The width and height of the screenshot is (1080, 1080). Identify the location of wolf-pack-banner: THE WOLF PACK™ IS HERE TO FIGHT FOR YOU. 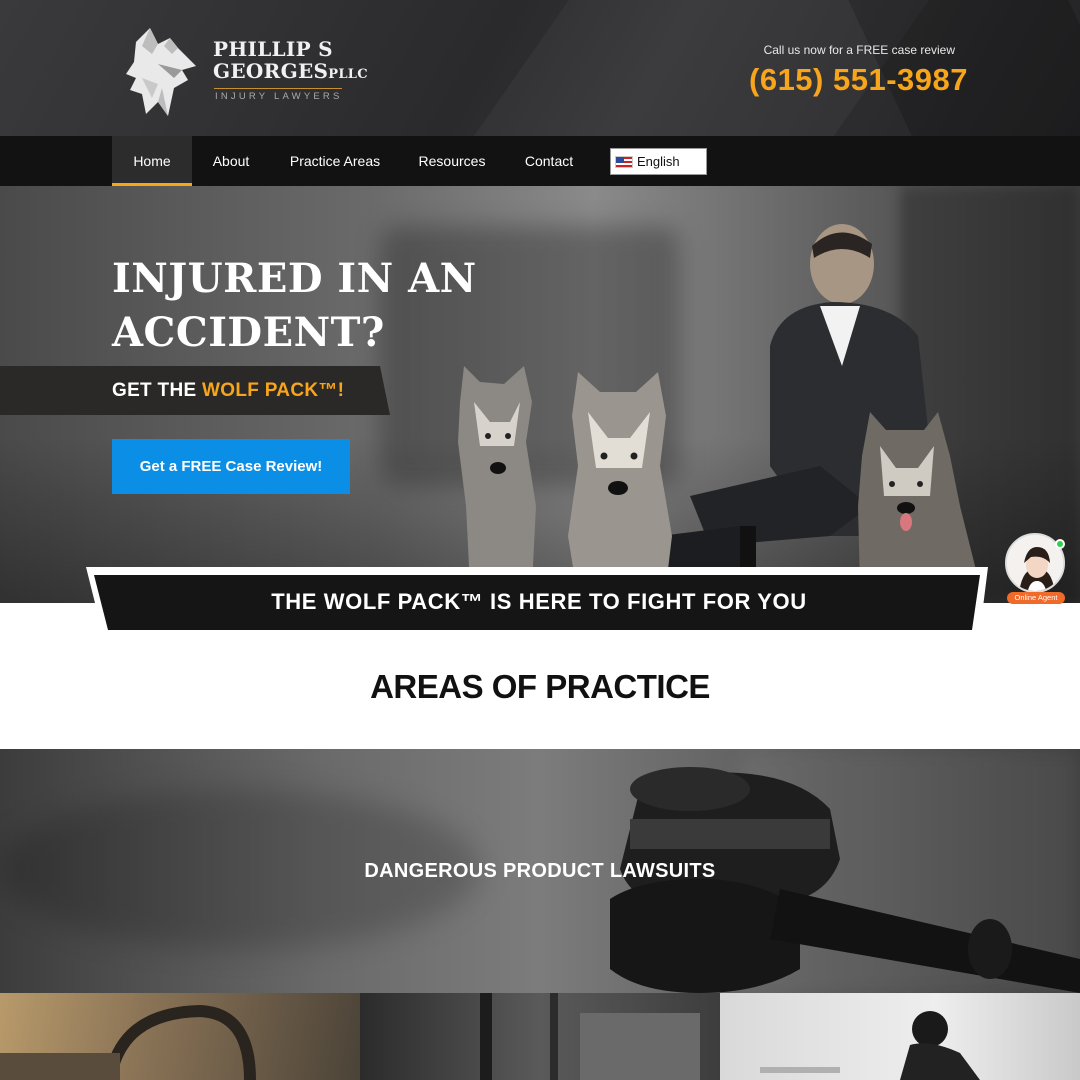
(539, 601).